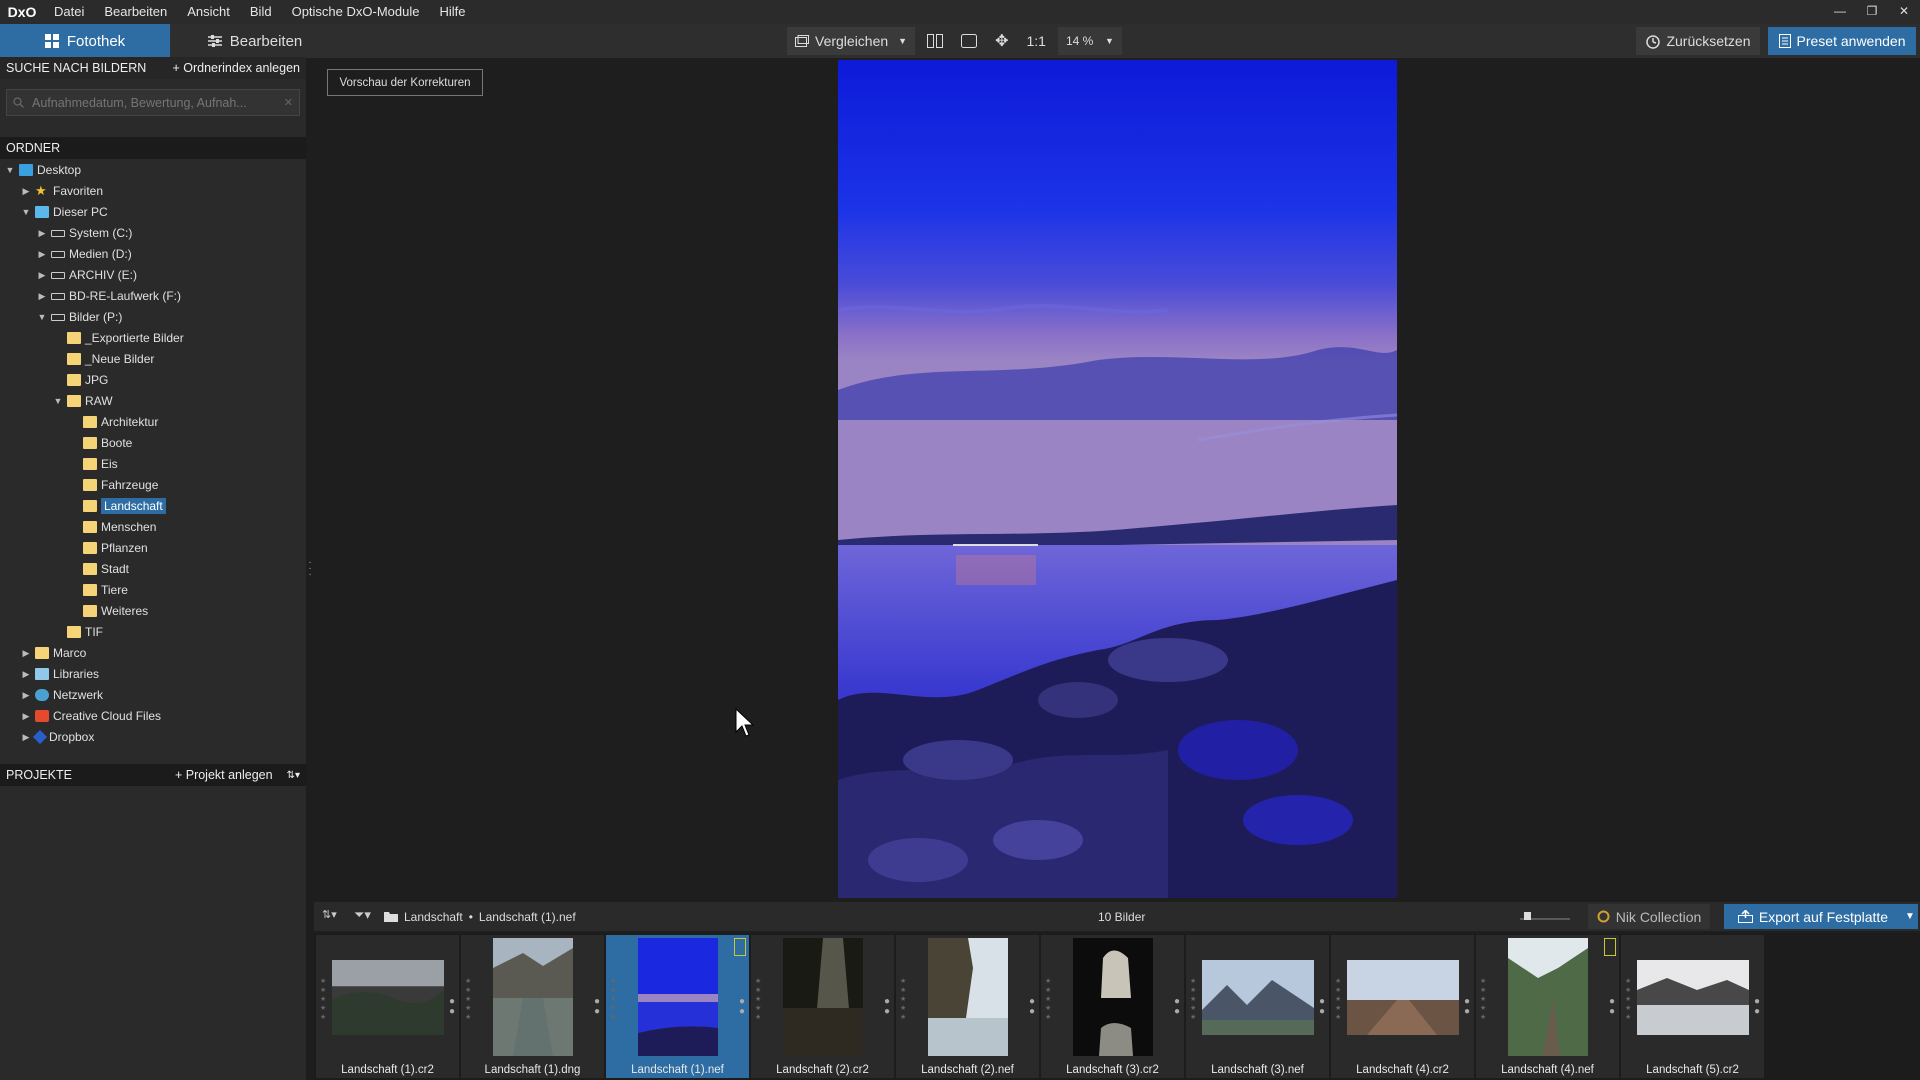 The width and height of the screenshot is (1920, 1080). What do you see at coordinates (967, 1006) in the screenshot?
I see `filmstrip-thumbnail: ★ ★ ★ ★ ★ ● ● Landschaft (2).nef` at bounding box center [967, 1006].